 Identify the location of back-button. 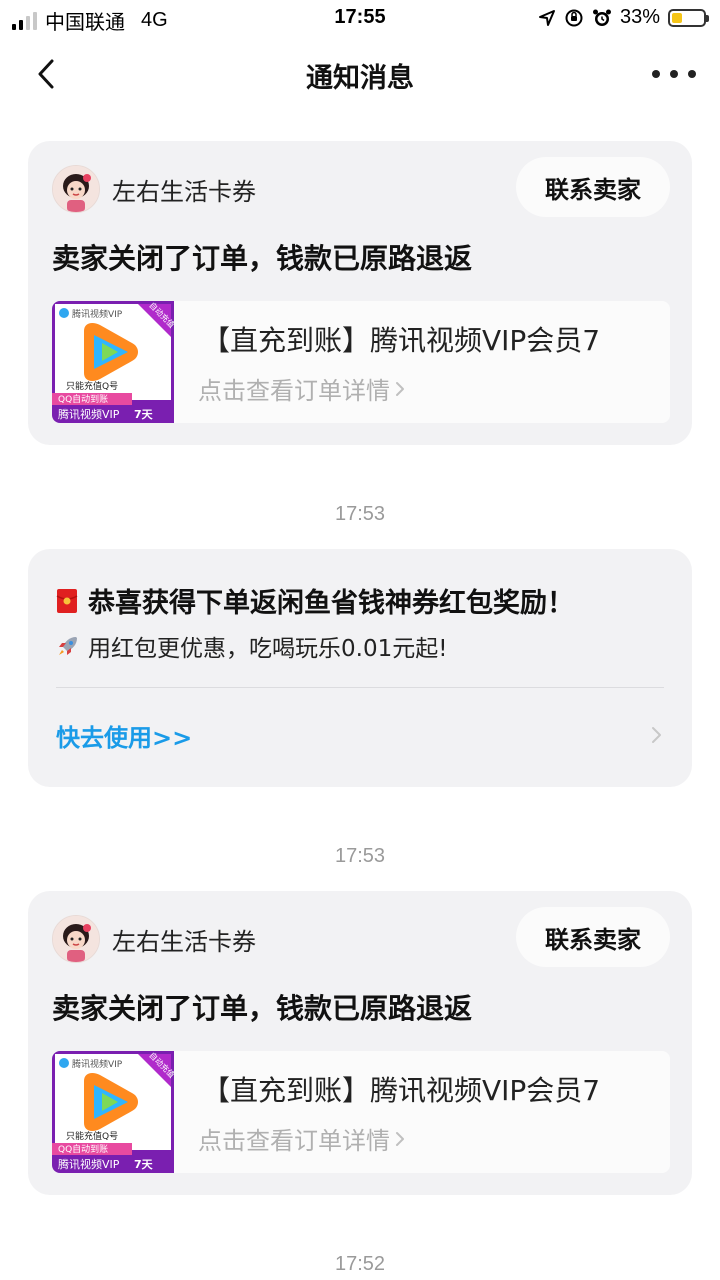
(46, 74).